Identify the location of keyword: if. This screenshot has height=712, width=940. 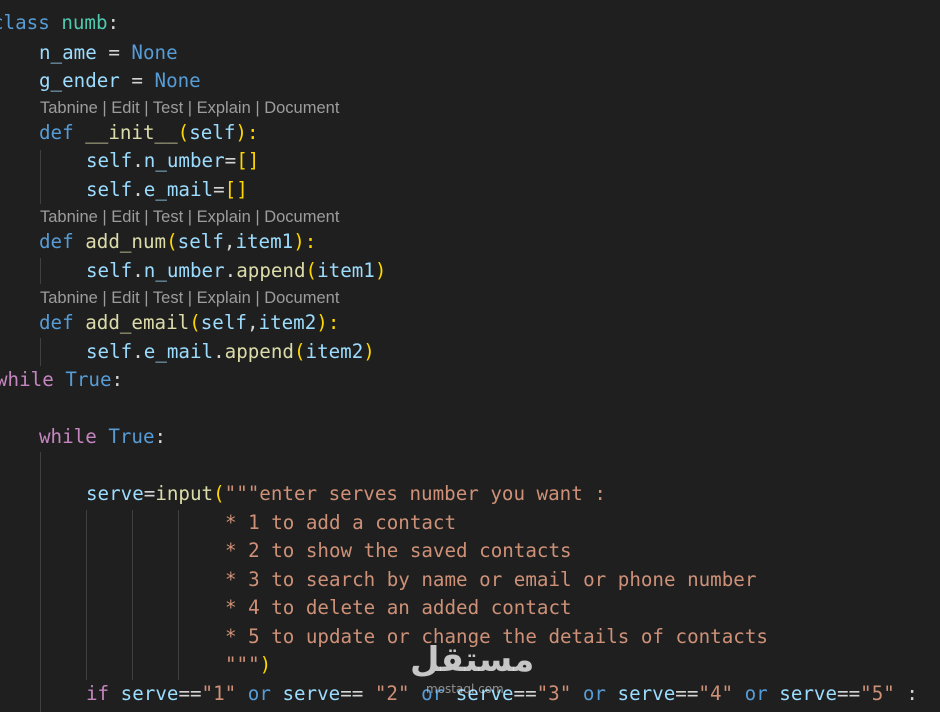
(98, 693).